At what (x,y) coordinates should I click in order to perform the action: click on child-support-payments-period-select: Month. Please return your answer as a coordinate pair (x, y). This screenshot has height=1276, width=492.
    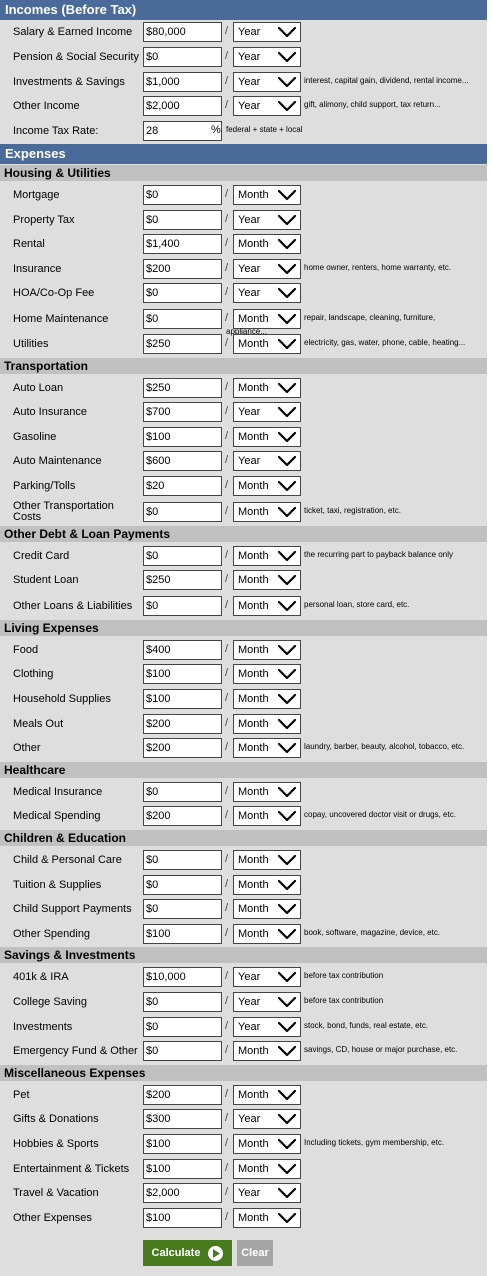
    Looking at the image, I should click on (267, 909).